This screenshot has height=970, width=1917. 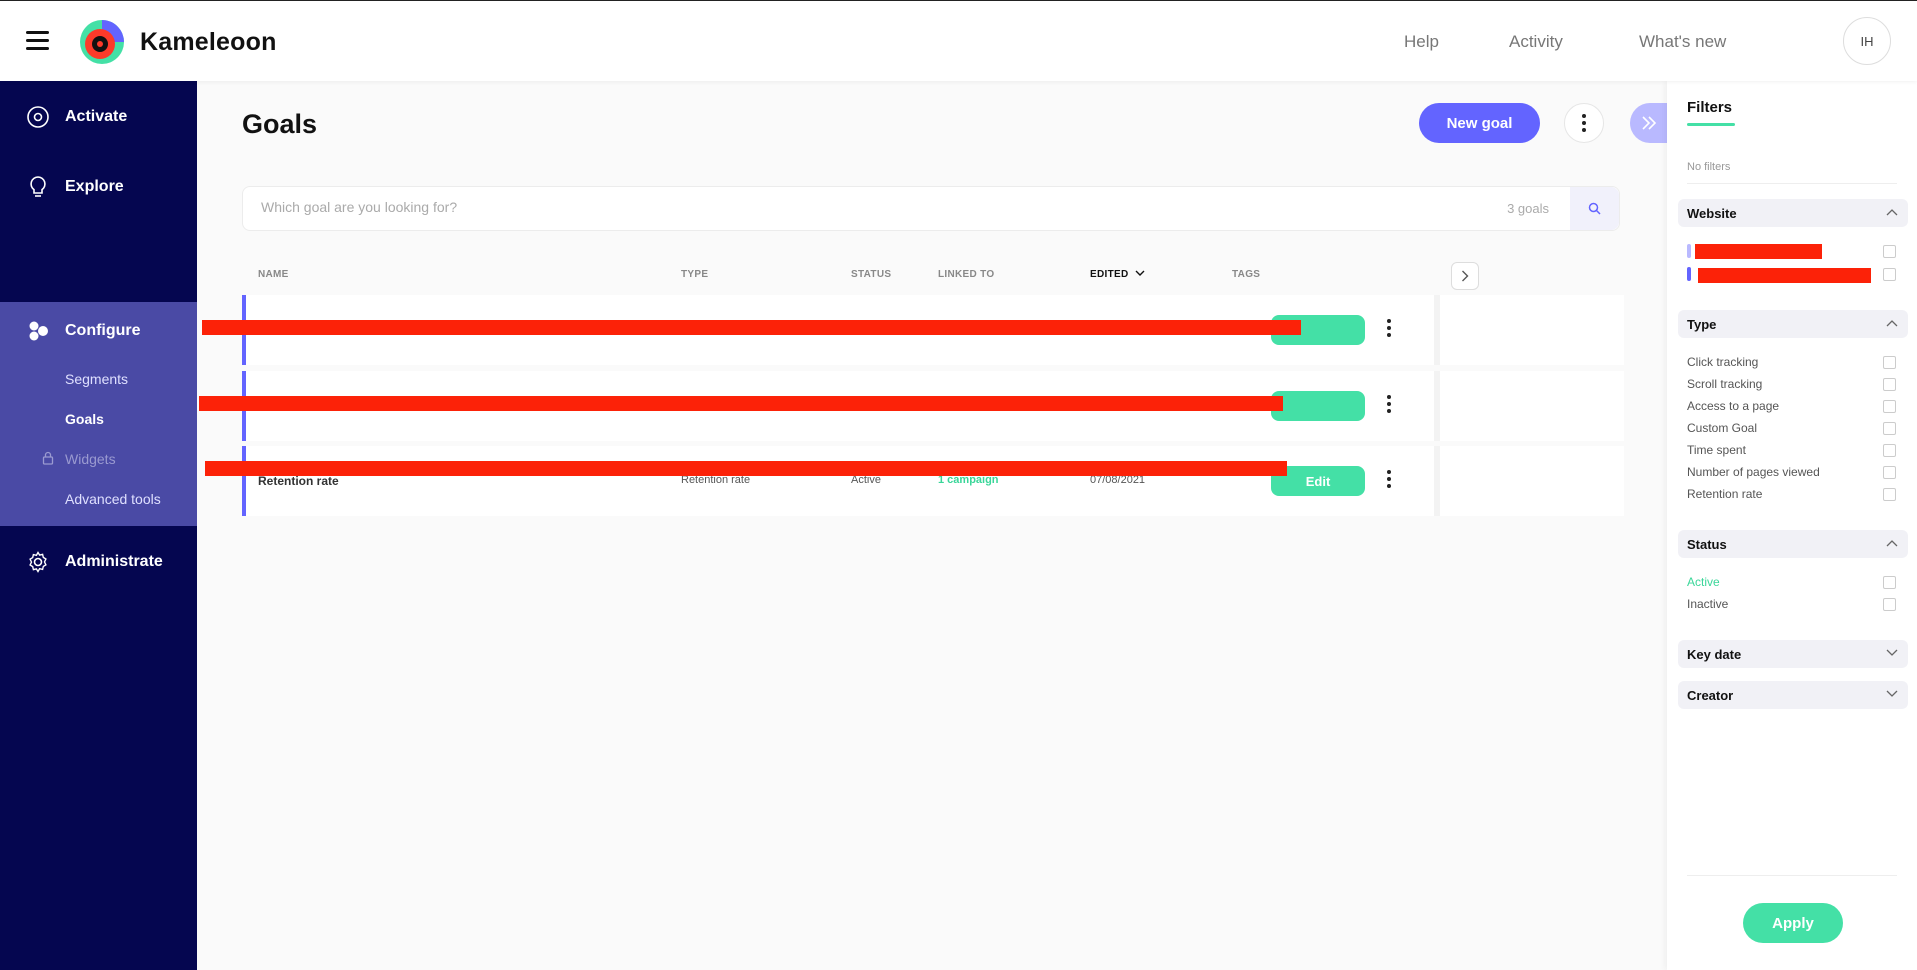 What do you see at coordinates (1733, 406) in the screenshot?
I see `filter-option-access-page: Access to a page` at bounding box center [1733, 406].